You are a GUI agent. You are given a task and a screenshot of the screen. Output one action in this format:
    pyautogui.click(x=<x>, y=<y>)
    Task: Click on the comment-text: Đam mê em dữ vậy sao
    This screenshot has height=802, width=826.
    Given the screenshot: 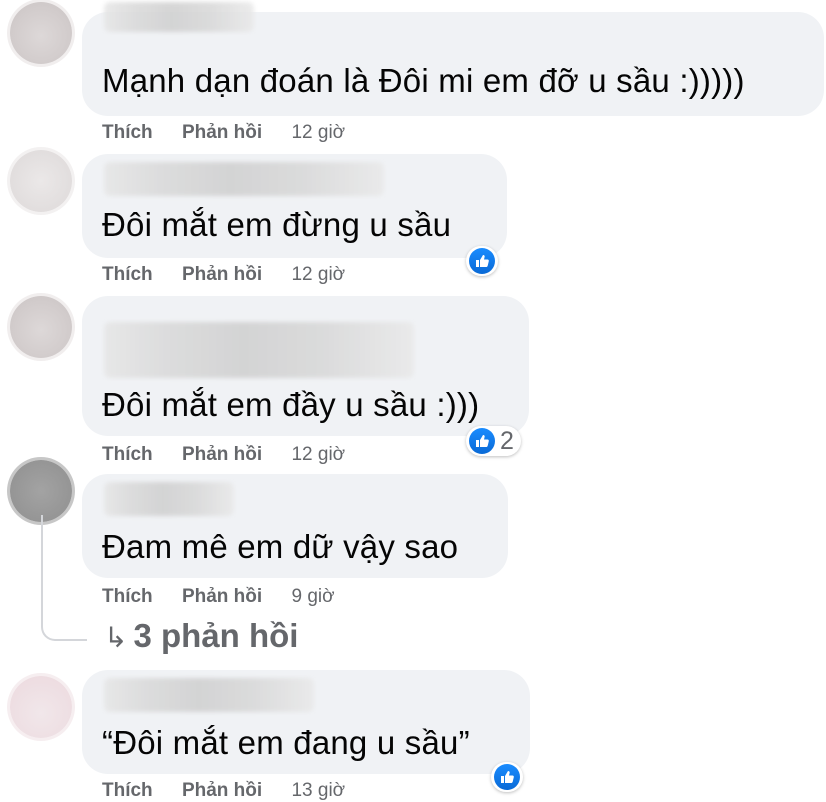 What is the action you would take?
    pyautogui.click(x=280, y=546)
    